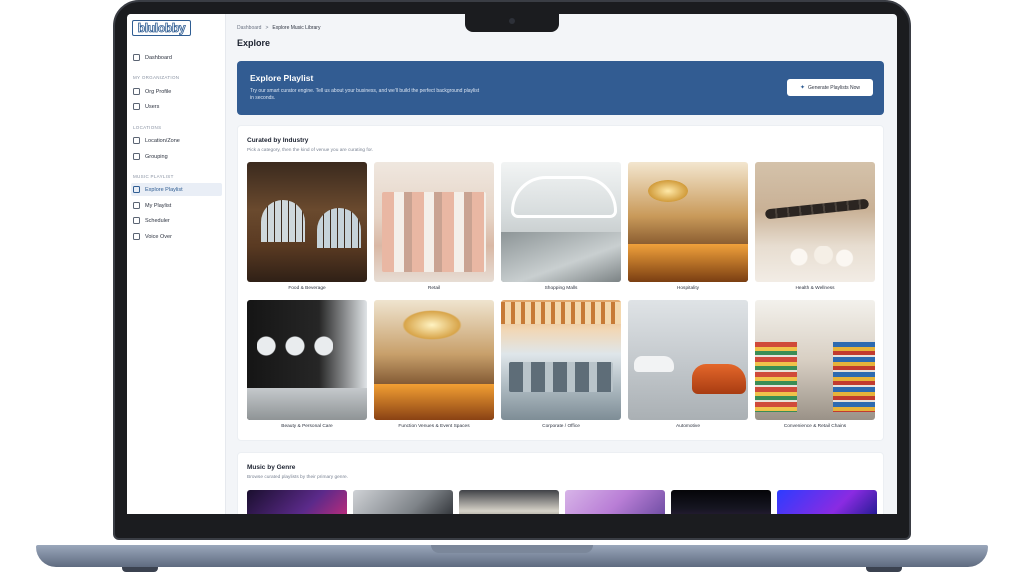  I want to click on map-pin-icon, so click(136, 140).